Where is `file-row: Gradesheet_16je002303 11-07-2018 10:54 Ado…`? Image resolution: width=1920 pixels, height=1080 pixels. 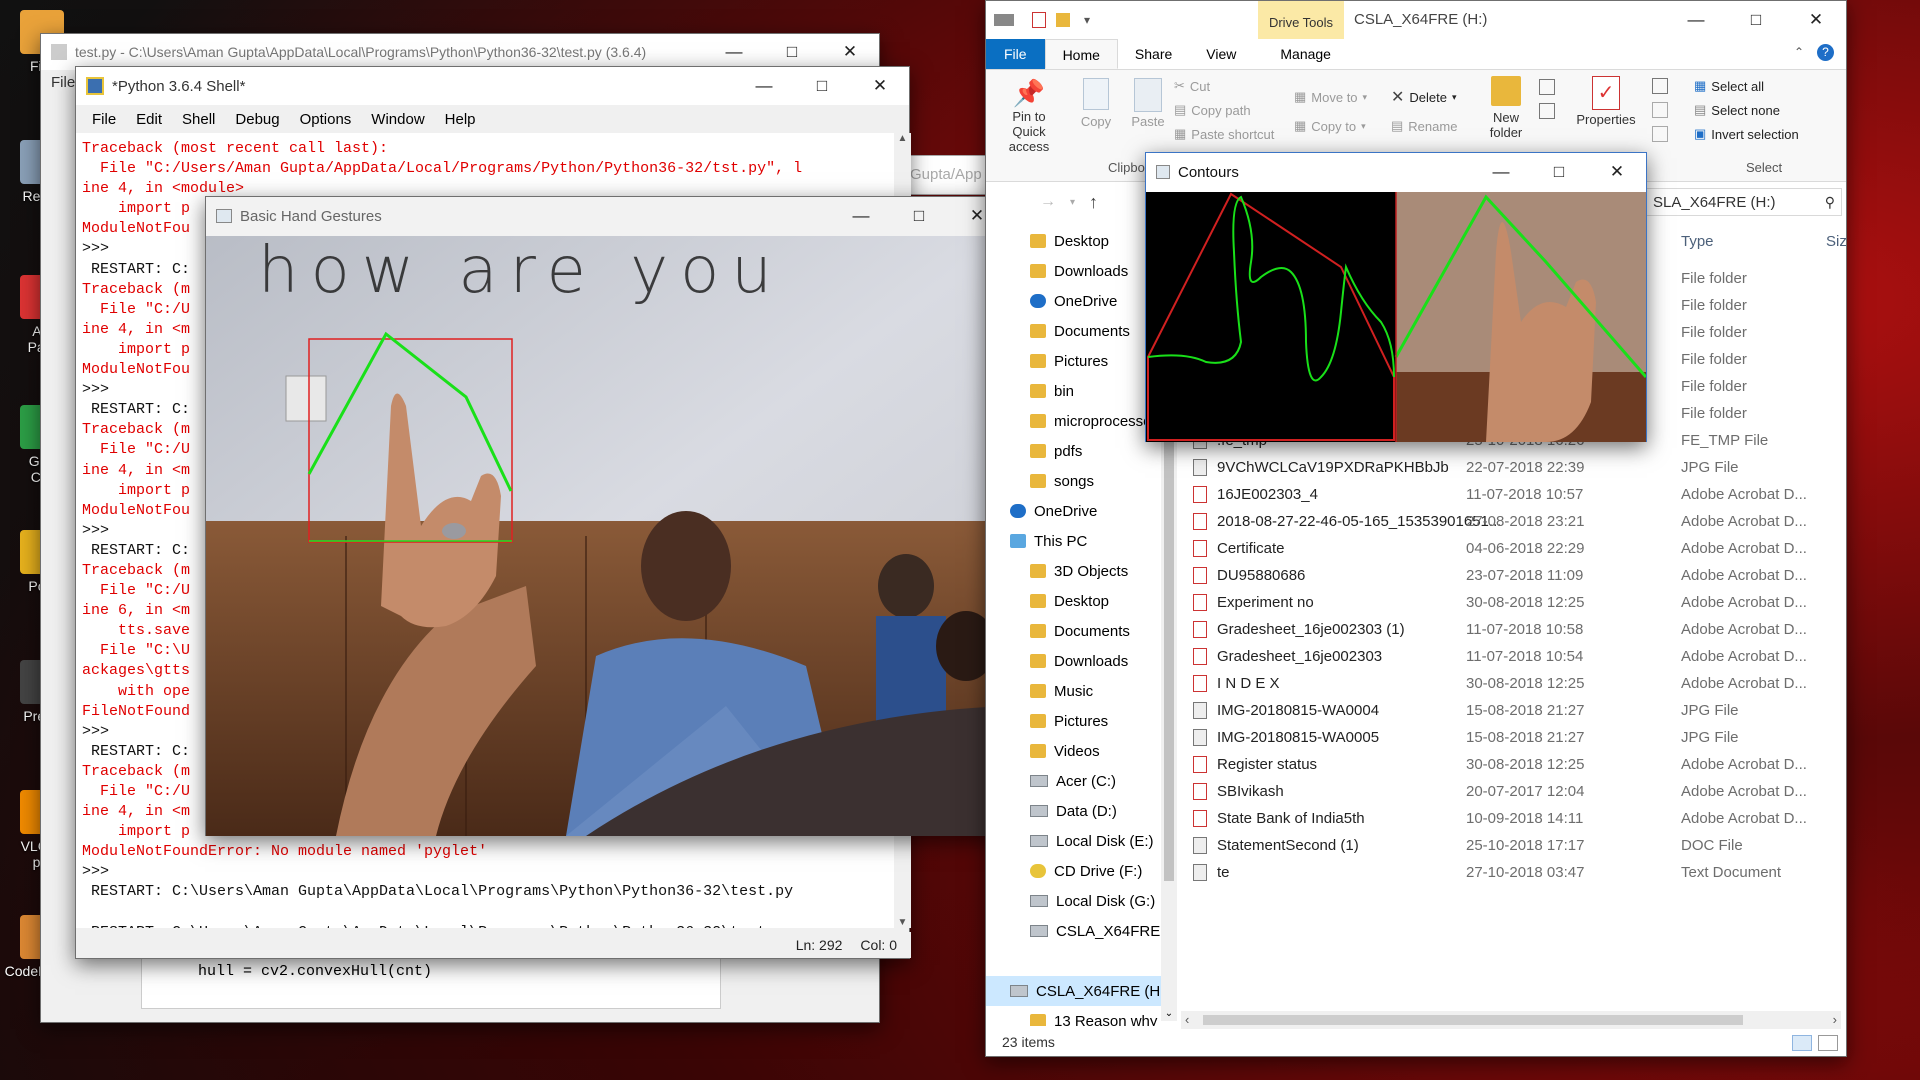
file-row: Gradesheet_16je002303 11-07-2018 10:54 Ado… is located at coordinates (1511, 656).